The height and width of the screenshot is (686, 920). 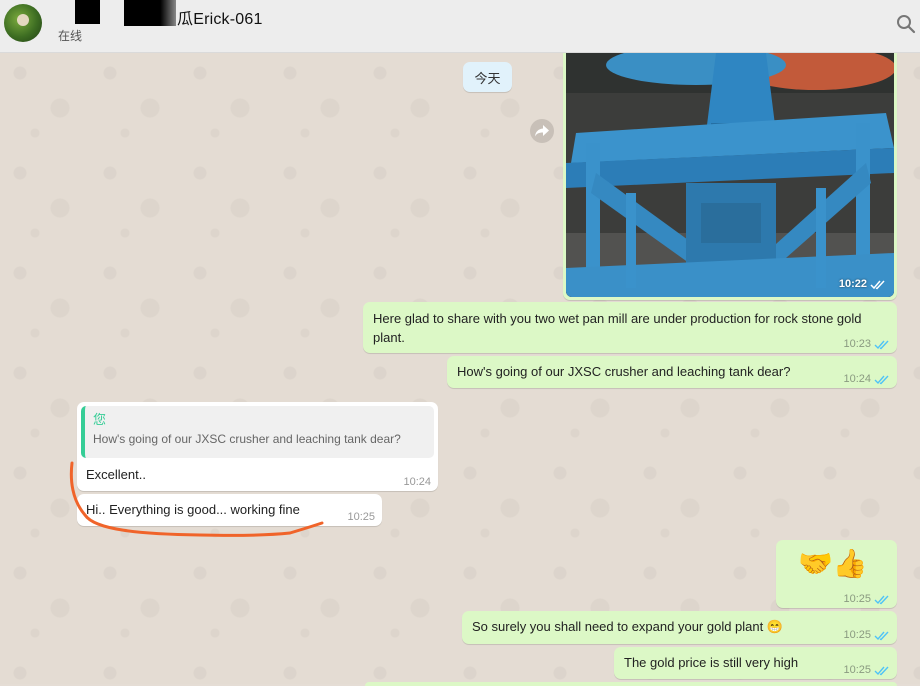 I want to click on outgoing-emoji-message: 🤝👍 10:25, so click(x=836, y=574).